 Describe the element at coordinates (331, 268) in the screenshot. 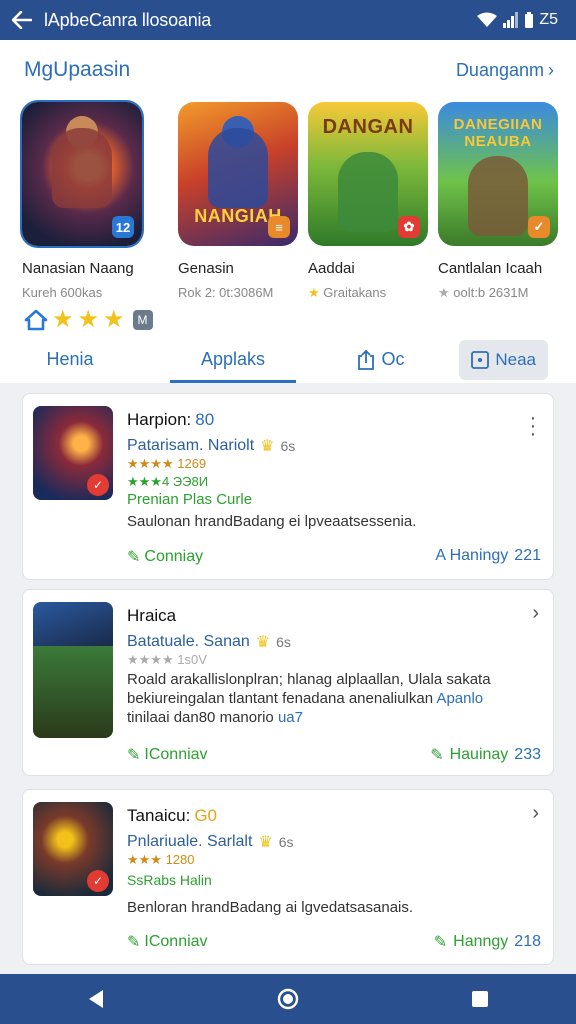

I see `card-title: Aaddai` at that location.